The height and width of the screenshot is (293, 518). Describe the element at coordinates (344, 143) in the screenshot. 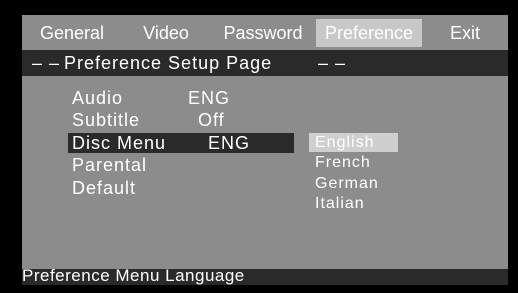

I see `option-english: English` at that location.